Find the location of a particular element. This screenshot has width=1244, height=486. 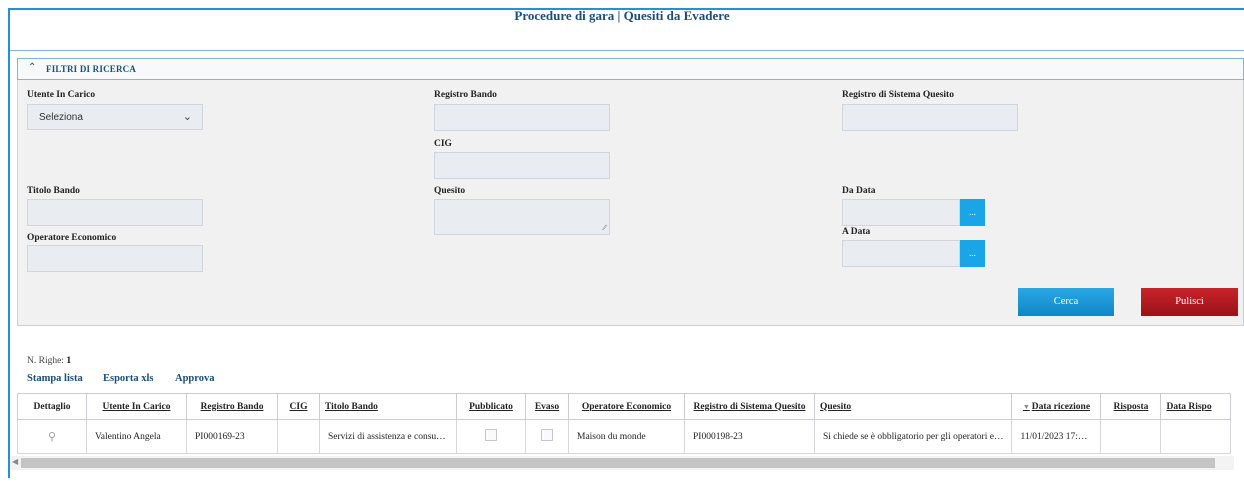

col-header-dettaglio: Dettaglio is located at coordinates (52, 406).